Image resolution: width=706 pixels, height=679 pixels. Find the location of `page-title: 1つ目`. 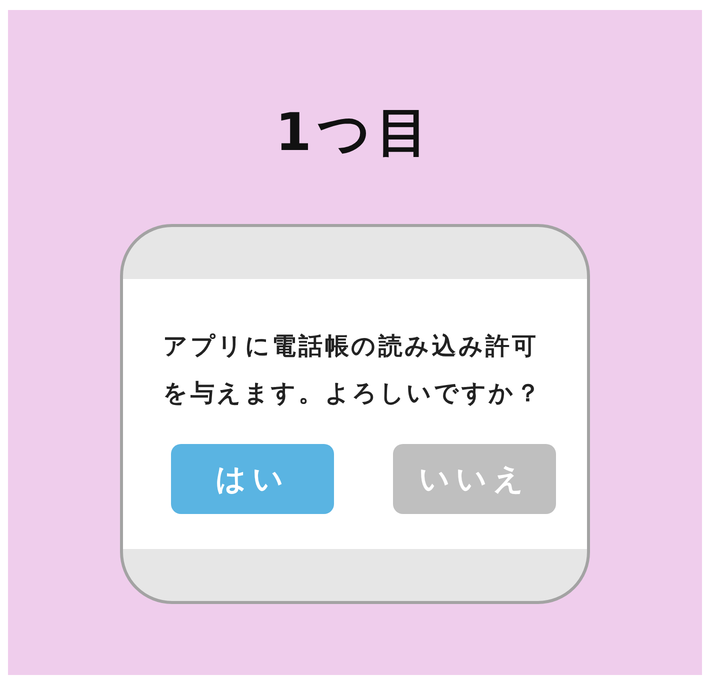

page-title: 1つ目 is located at coordinates (355, 133).